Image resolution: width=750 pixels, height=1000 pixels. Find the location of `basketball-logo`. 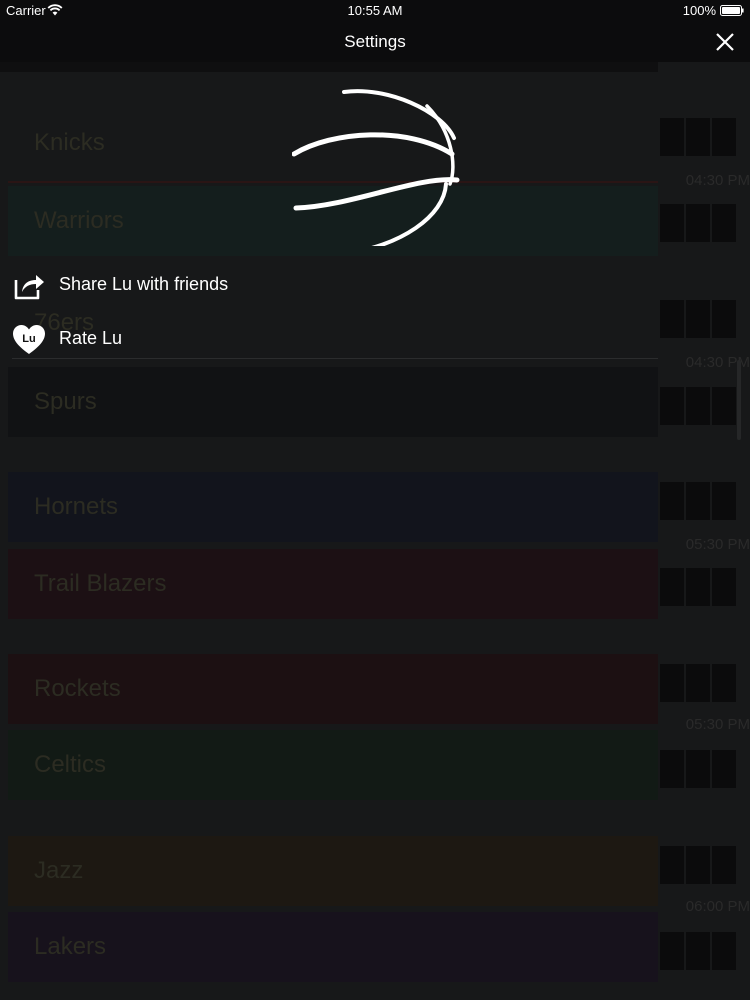

basketball-logo is located at coordinates (376, 167).